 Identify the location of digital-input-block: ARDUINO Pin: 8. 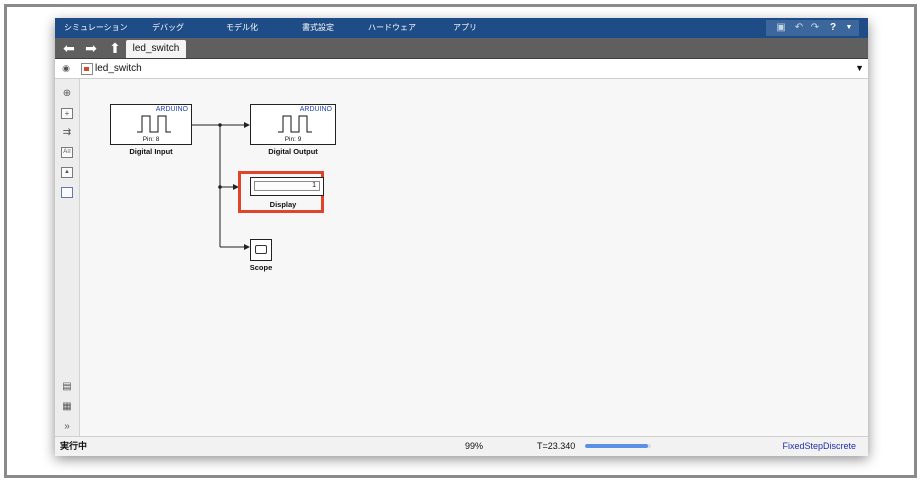
(151, 124).